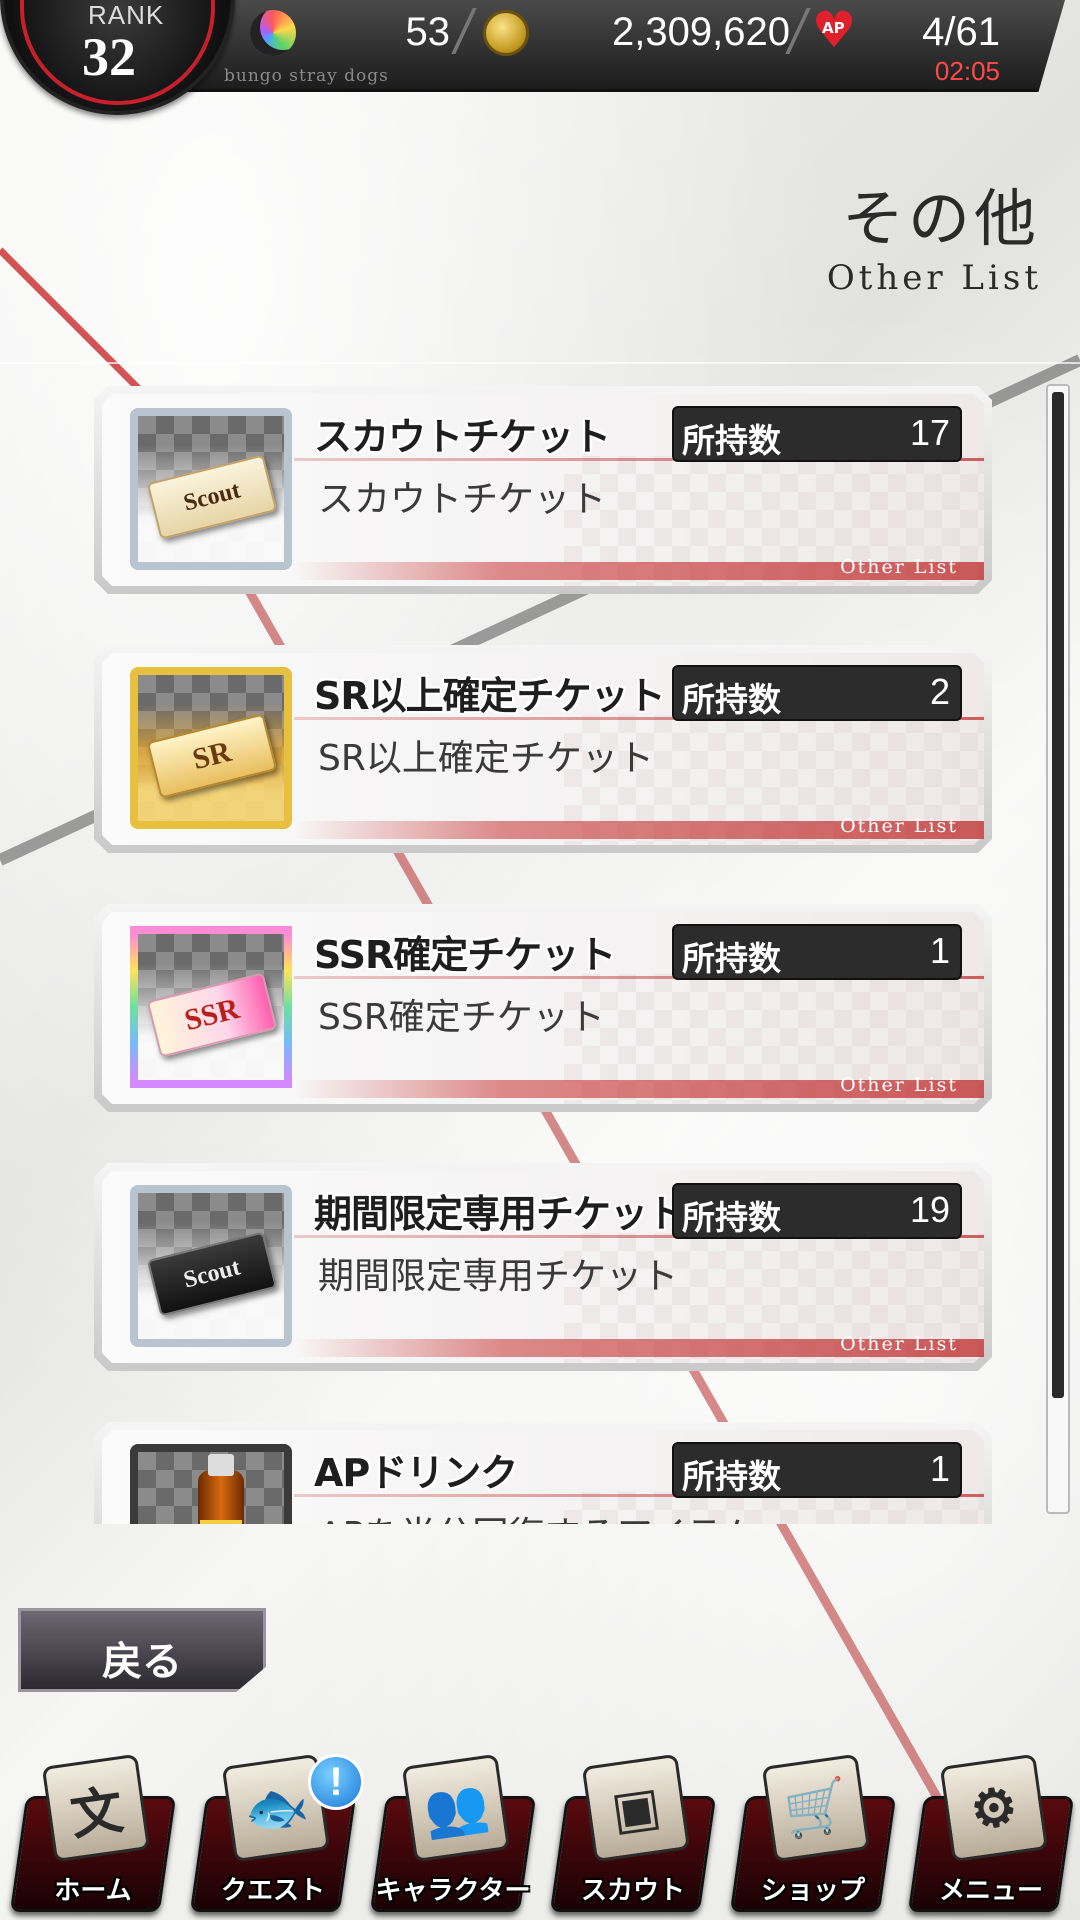  I want to click on list-scrollbar, so click(1058, 949).